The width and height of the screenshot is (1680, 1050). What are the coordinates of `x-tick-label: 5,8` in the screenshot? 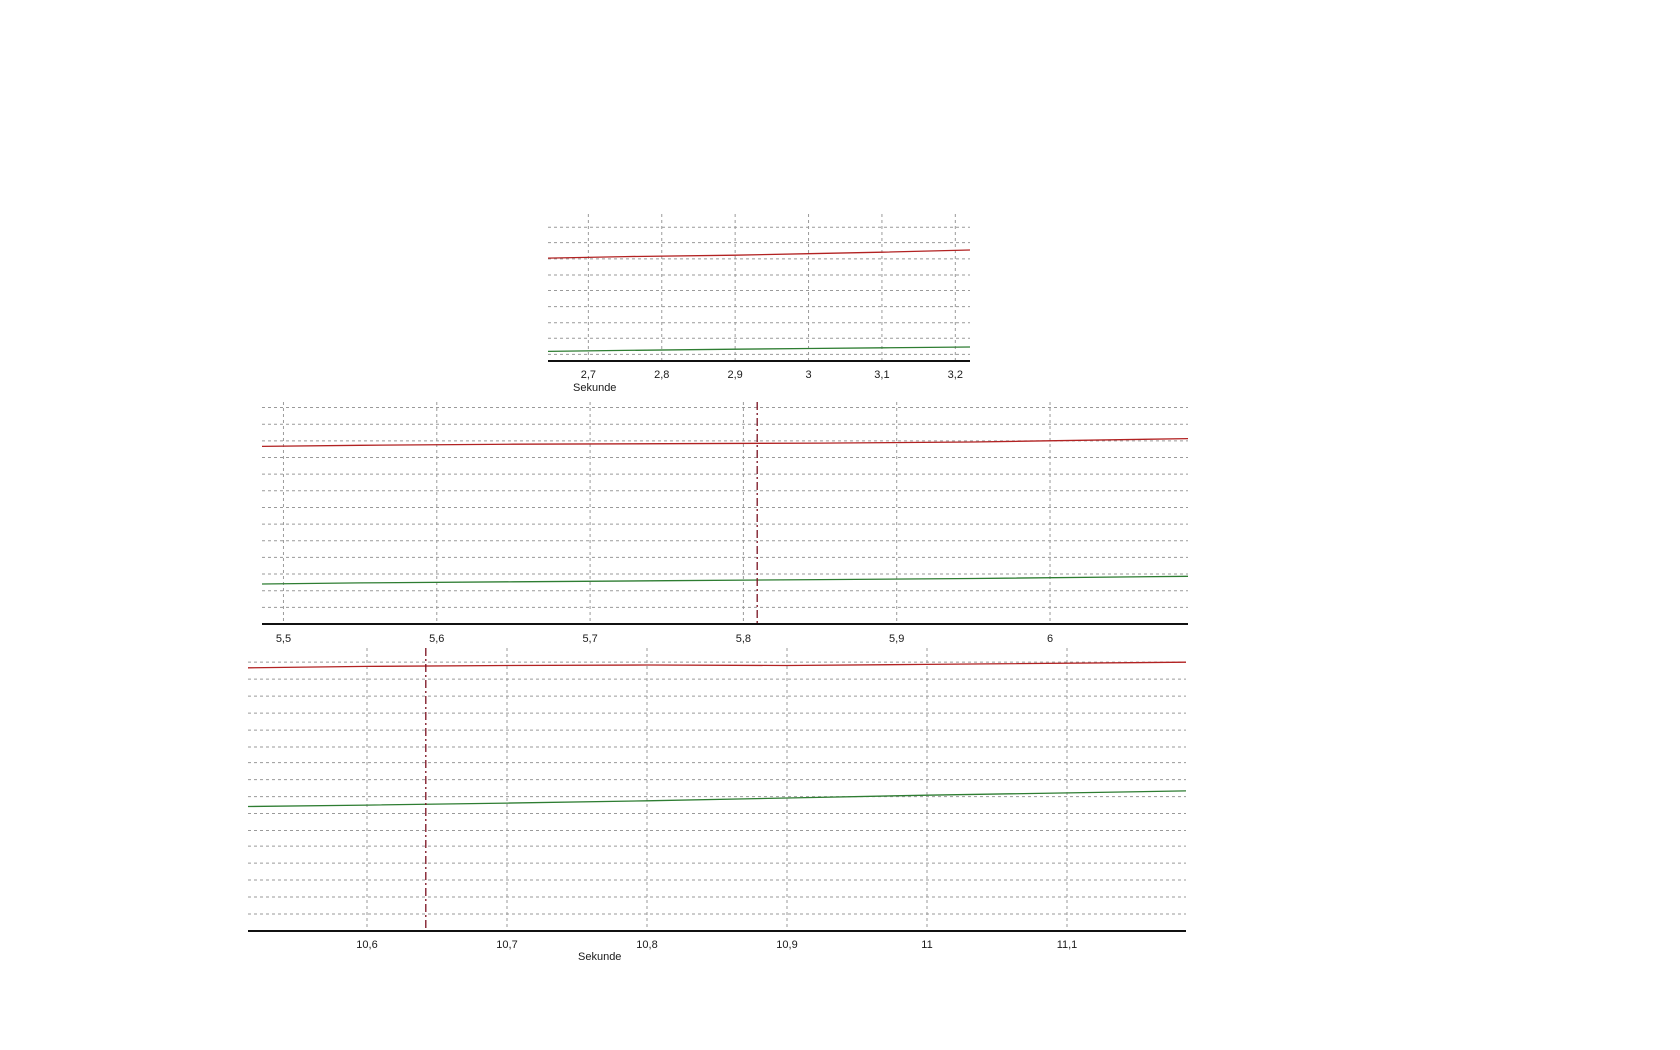 It's located at (743, 639).